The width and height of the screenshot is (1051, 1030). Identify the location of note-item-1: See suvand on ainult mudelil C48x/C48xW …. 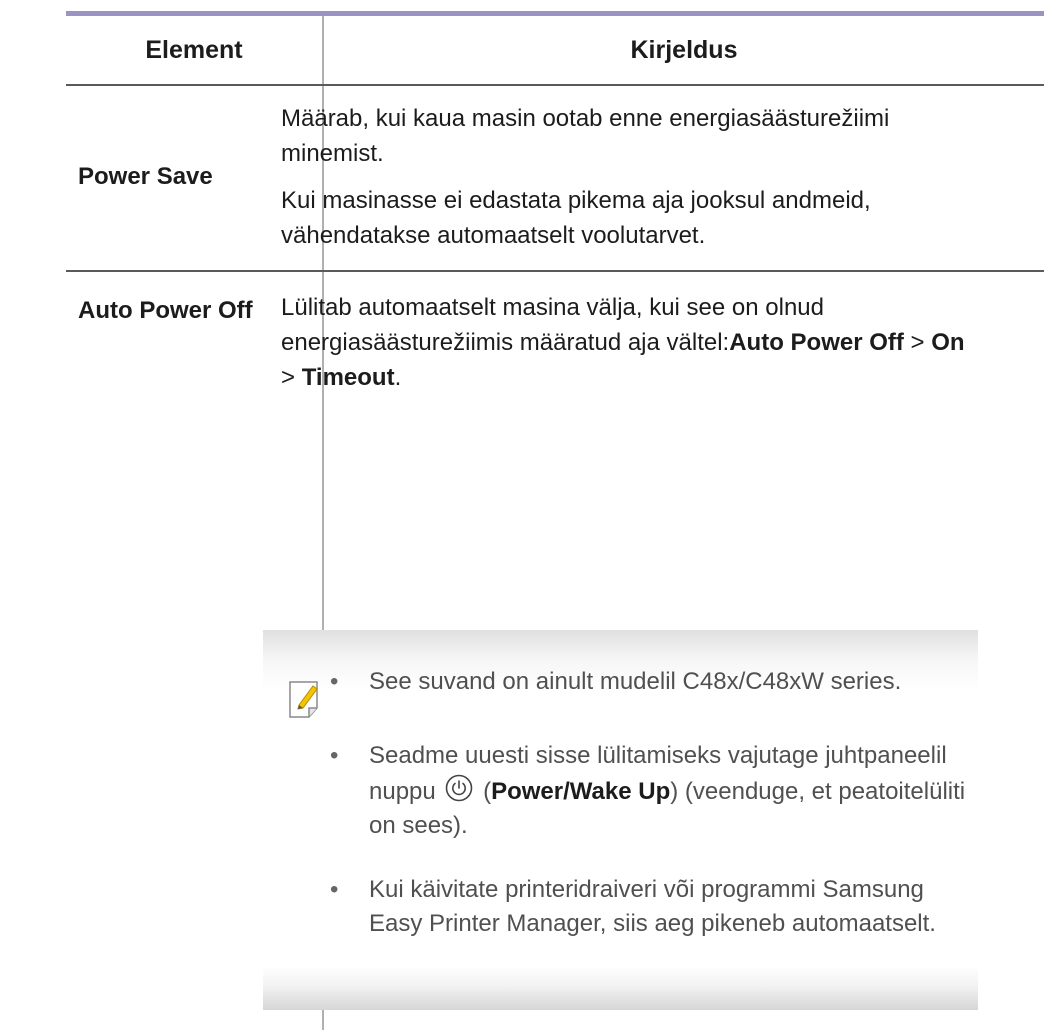
(635, 681).